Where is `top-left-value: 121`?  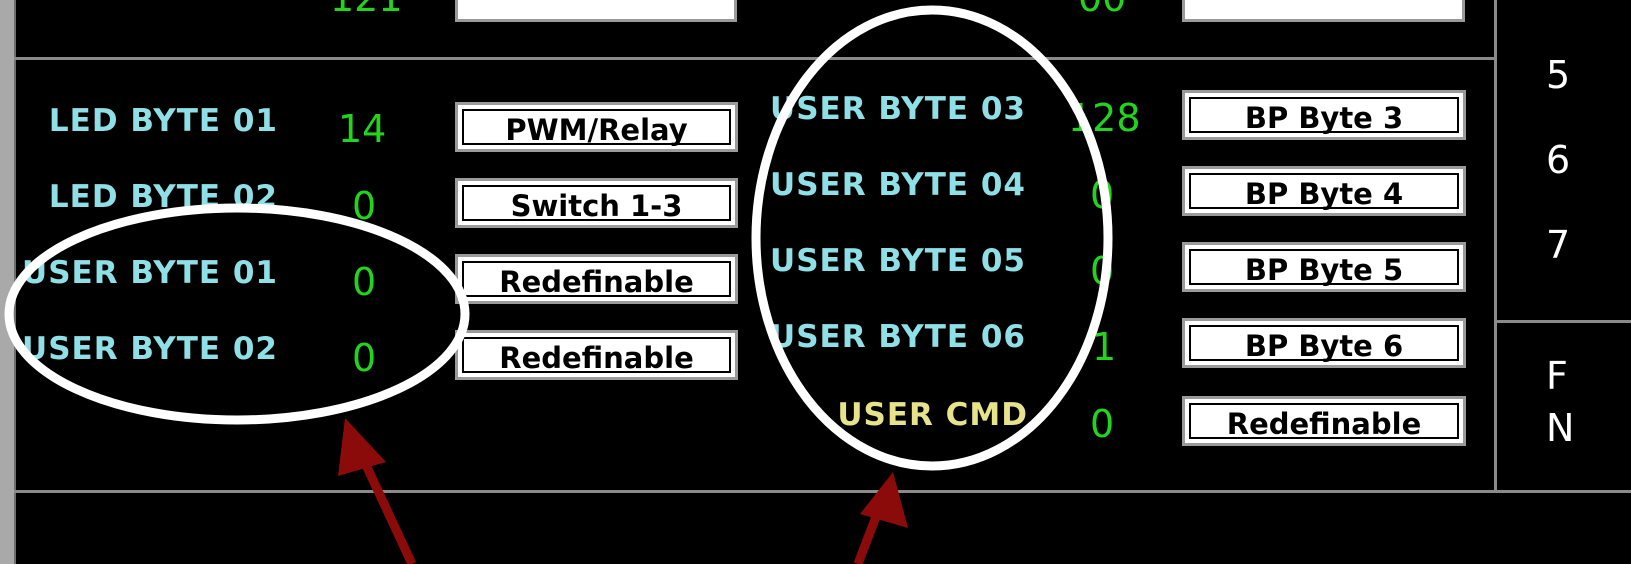 top-left-value: 121 is located at coordinates (366, 9).